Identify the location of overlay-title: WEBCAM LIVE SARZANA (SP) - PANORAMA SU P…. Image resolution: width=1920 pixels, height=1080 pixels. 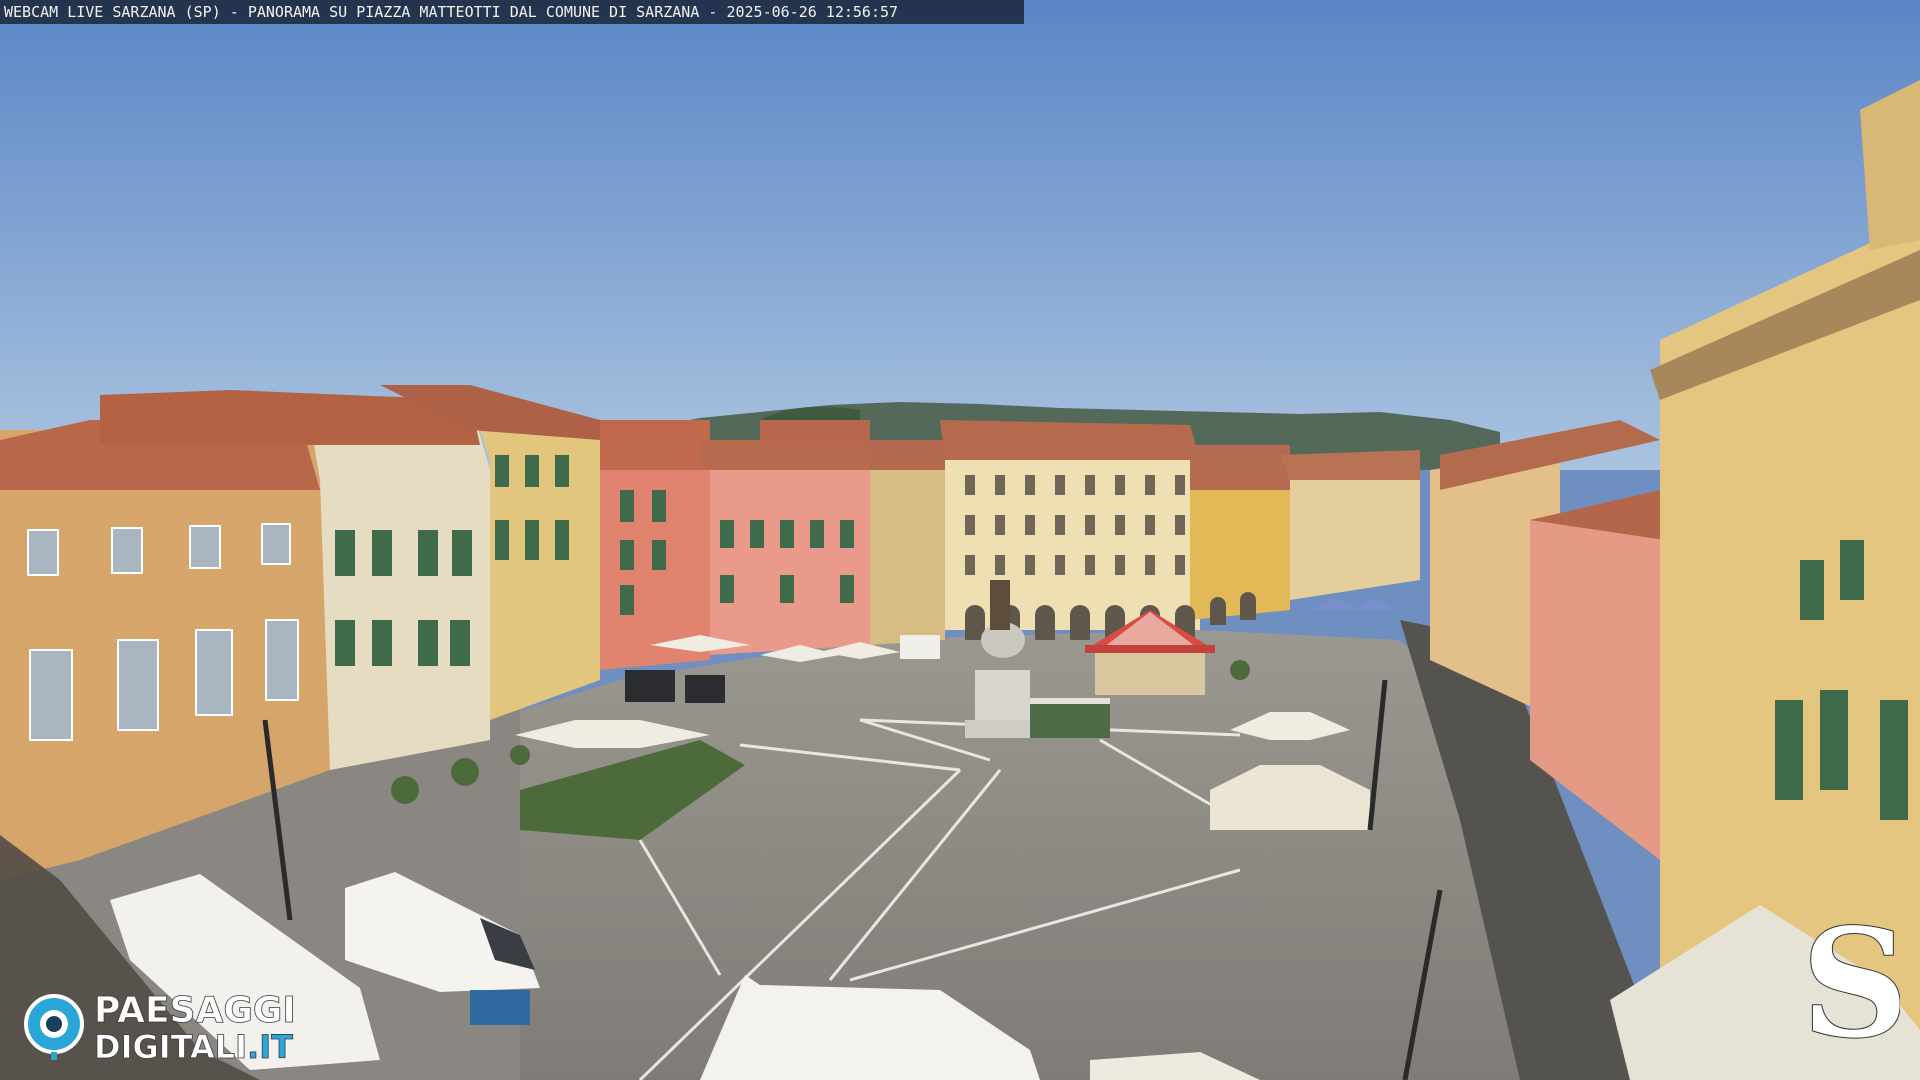
(512, 12).